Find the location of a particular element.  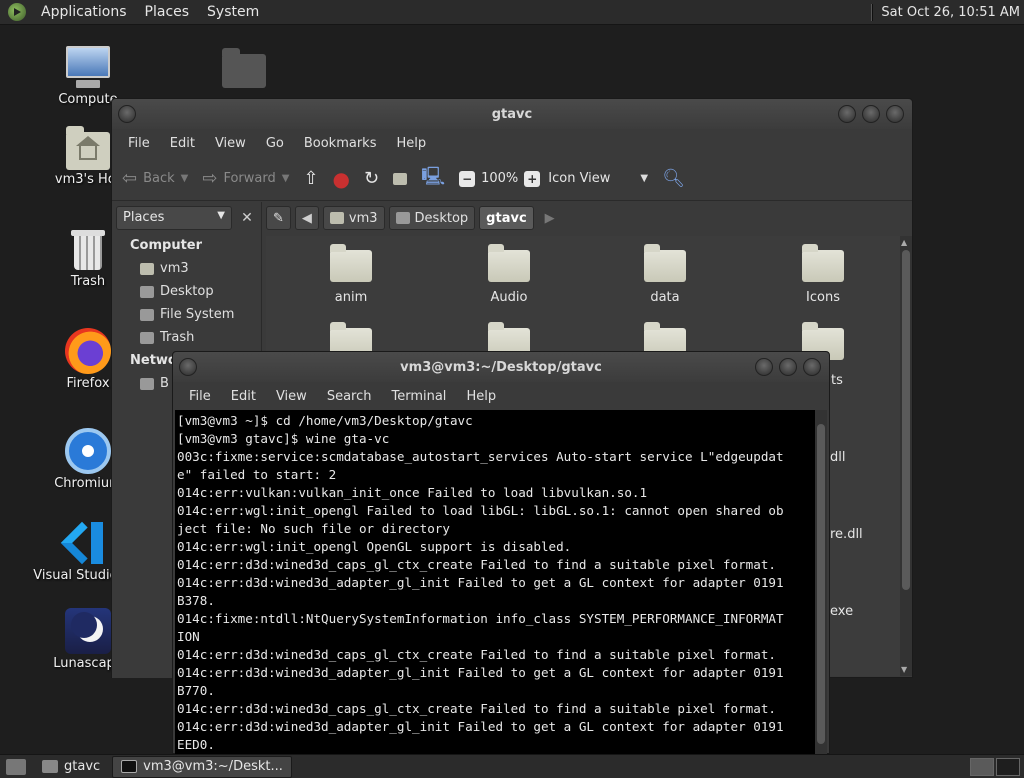

forward-button: ⇨ Forward ▼ is located at coordinates (245, 178).